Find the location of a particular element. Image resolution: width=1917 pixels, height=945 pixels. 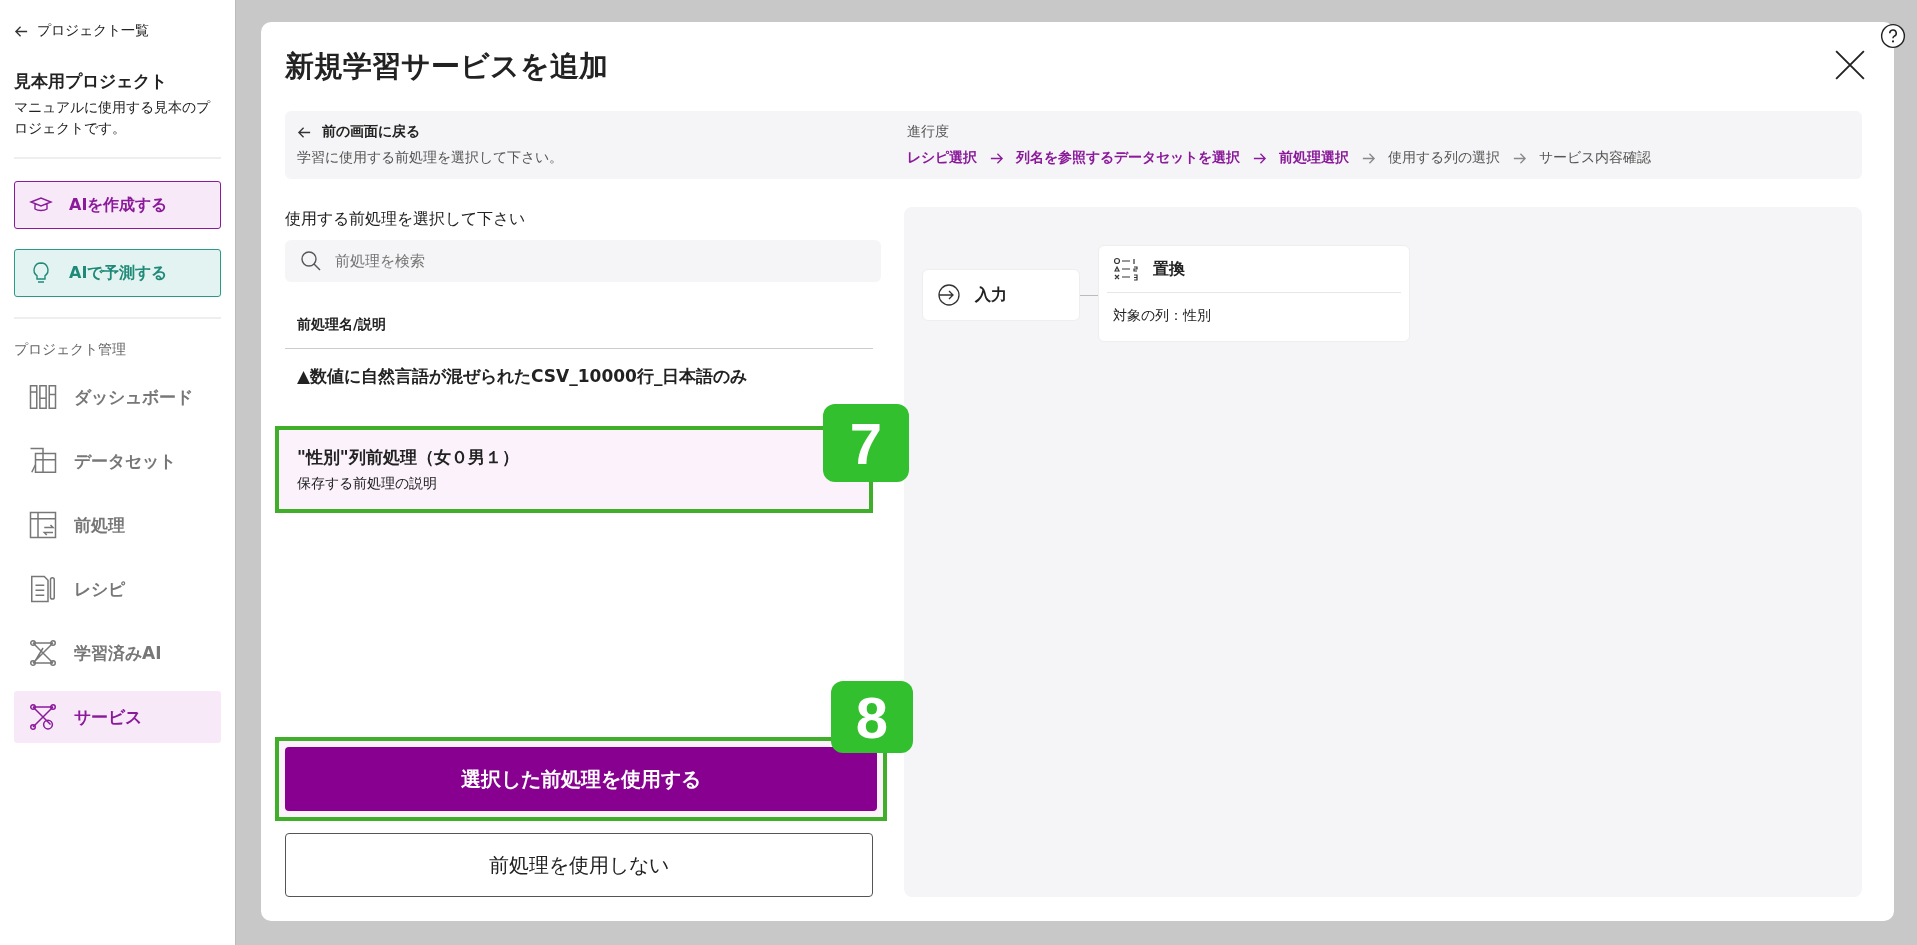

progress-step: 前処理選択 is located at coordinates (1314, 158).